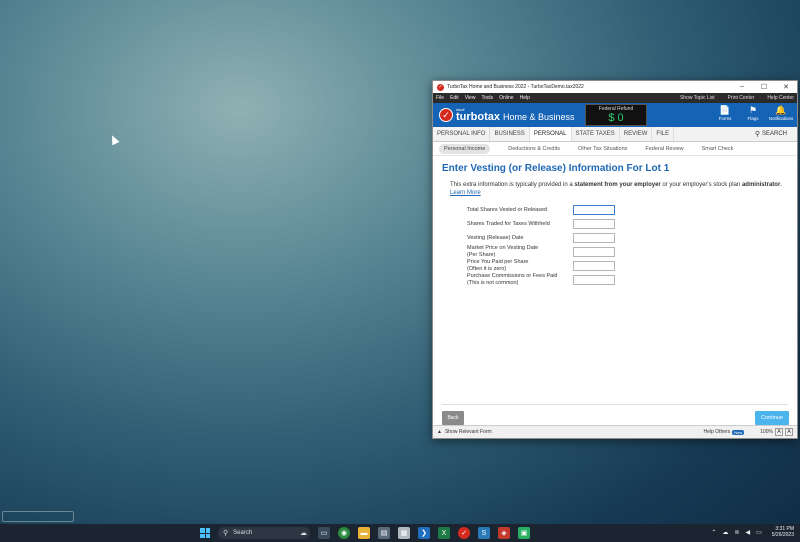  What do you see at coordinates (510, 134) in the screenshot?
I see `tab-business: BUSINESS` at bounding box center [510, 134].